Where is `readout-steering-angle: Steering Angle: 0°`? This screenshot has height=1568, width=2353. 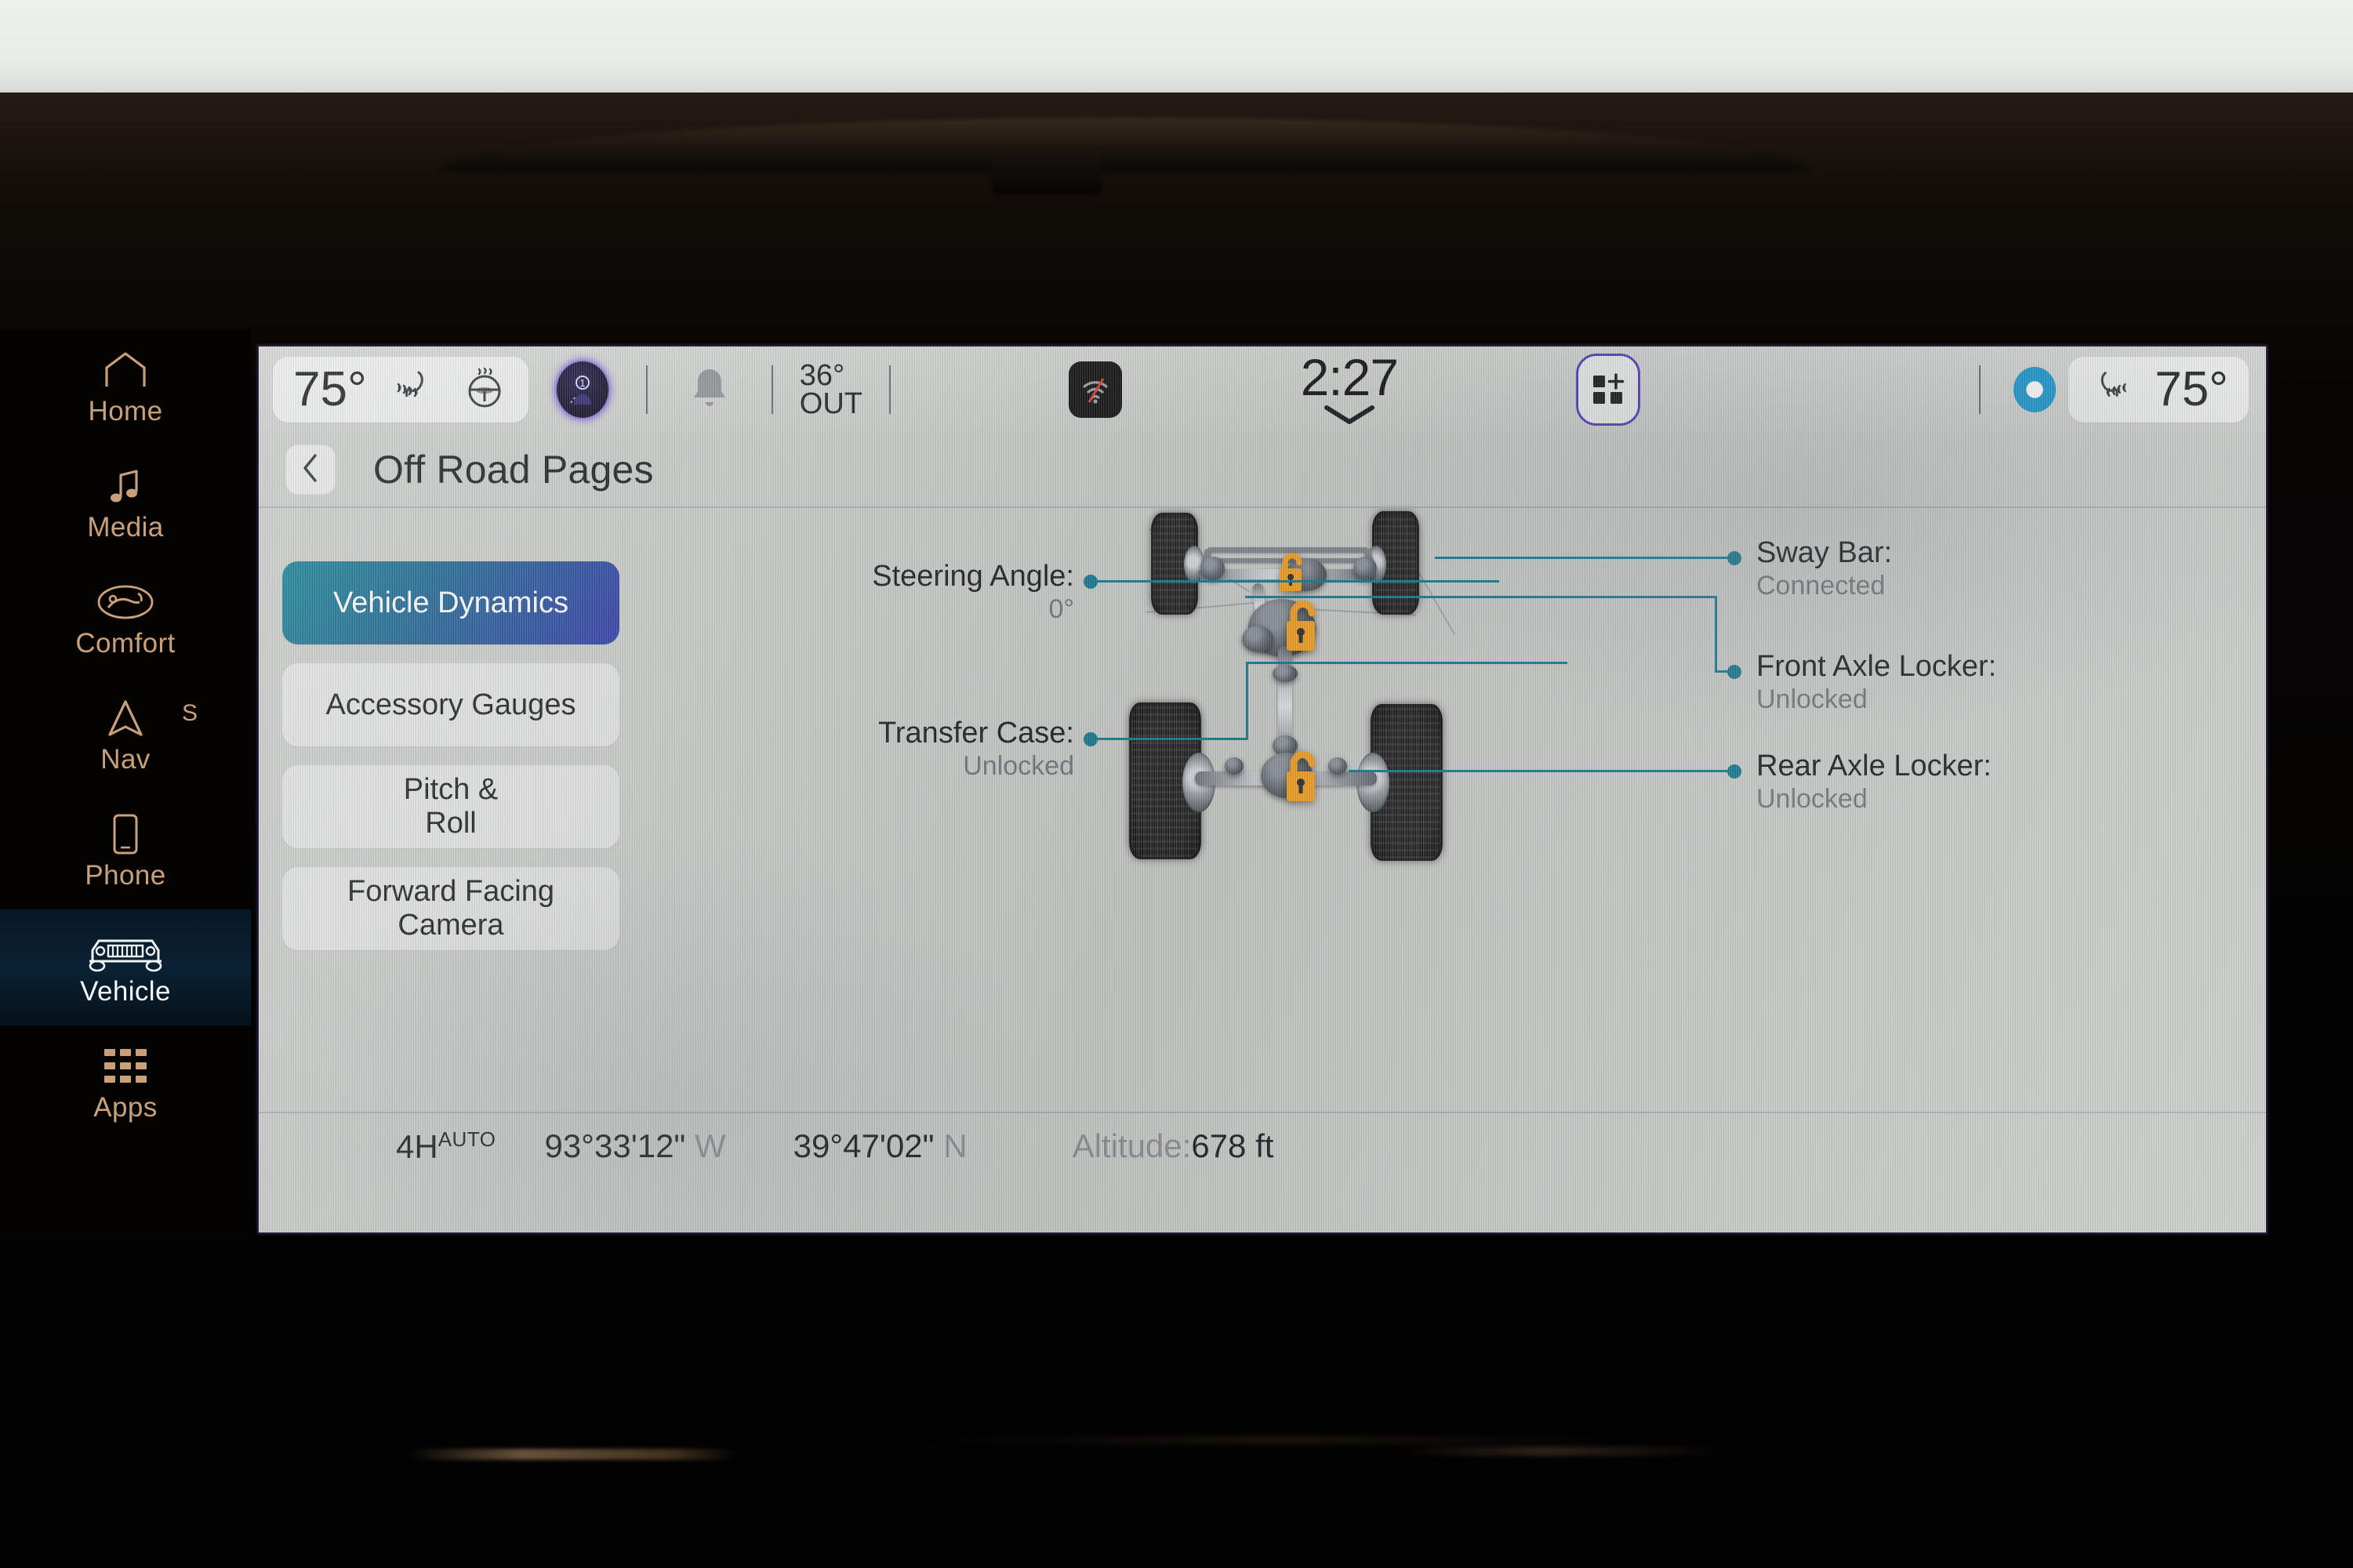
readout-steering-angle: Steering Angle: 0° is located at coordinates (886, 593).